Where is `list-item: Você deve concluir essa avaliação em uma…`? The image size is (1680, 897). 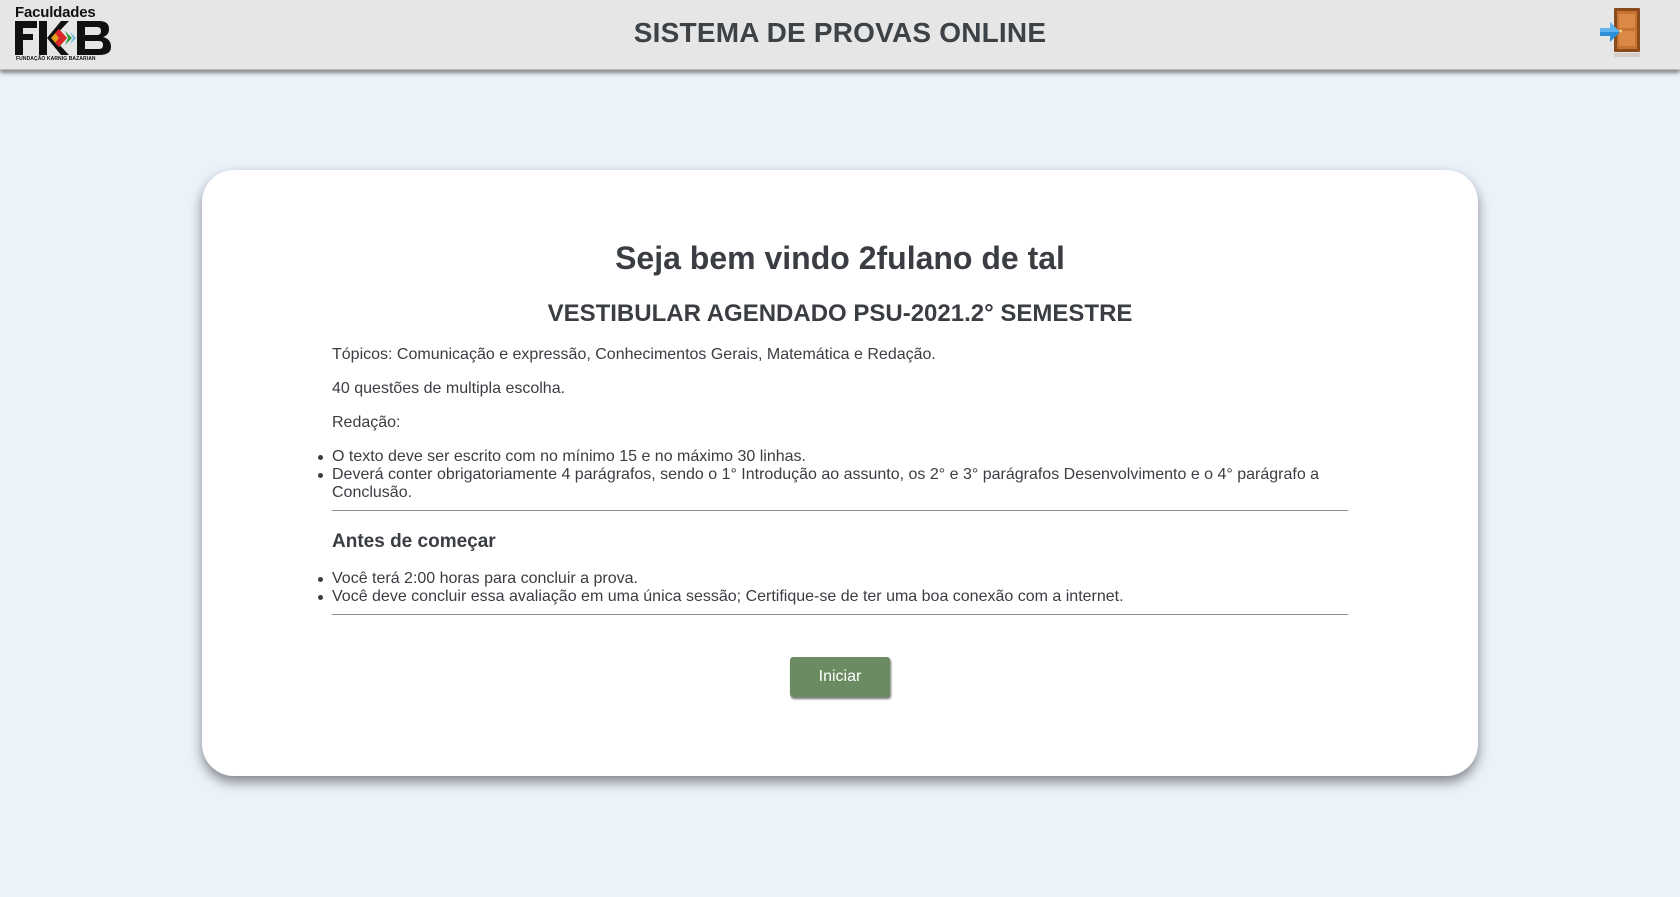 list-item: Você deve concluir essa avaliação em uma… is located at coordinates (833, 597).